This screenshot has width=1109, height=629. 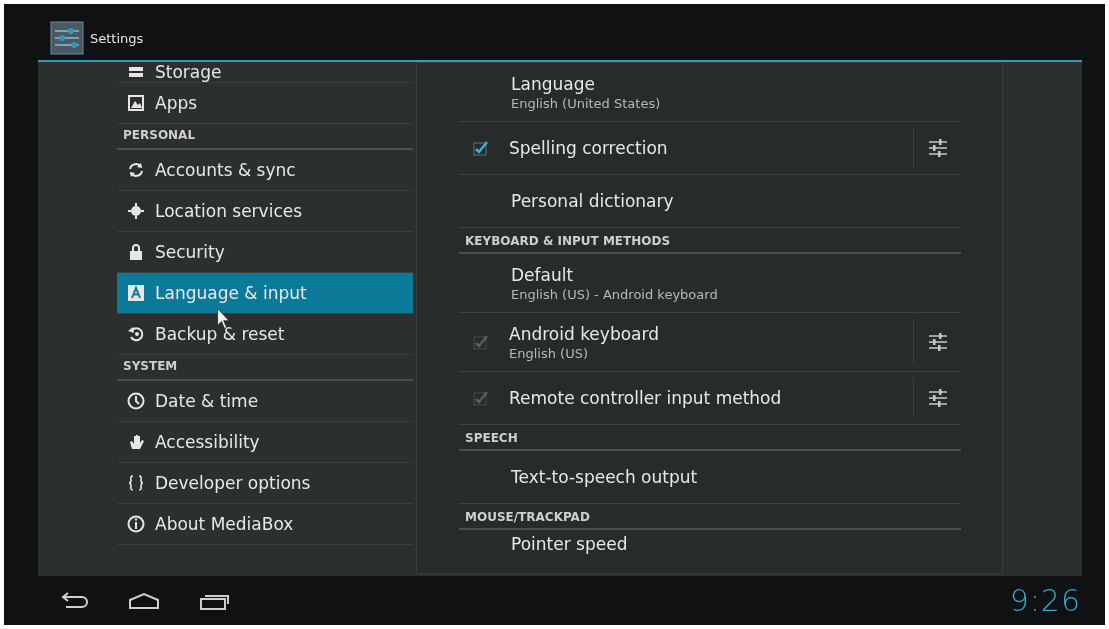 I want to click on setting-summary: English (US) - Android keyboard, so click(x=615, y=294).